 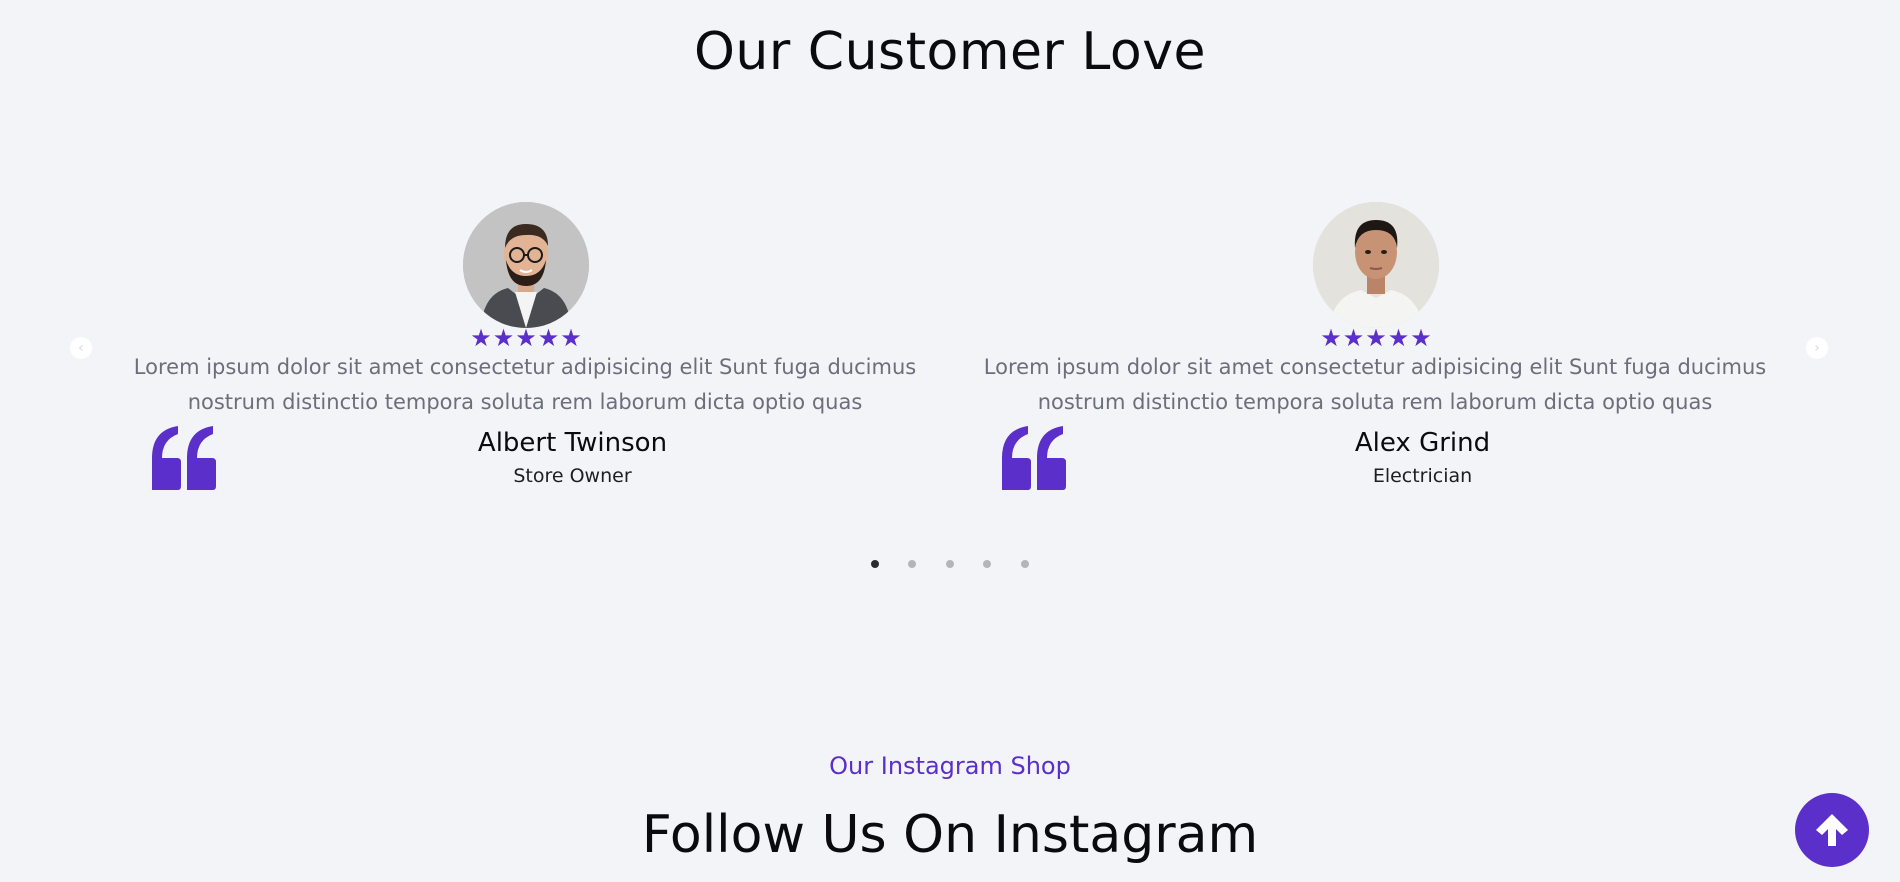 I want to click on scroll-to-top-button, so click(x=1832, y=830).